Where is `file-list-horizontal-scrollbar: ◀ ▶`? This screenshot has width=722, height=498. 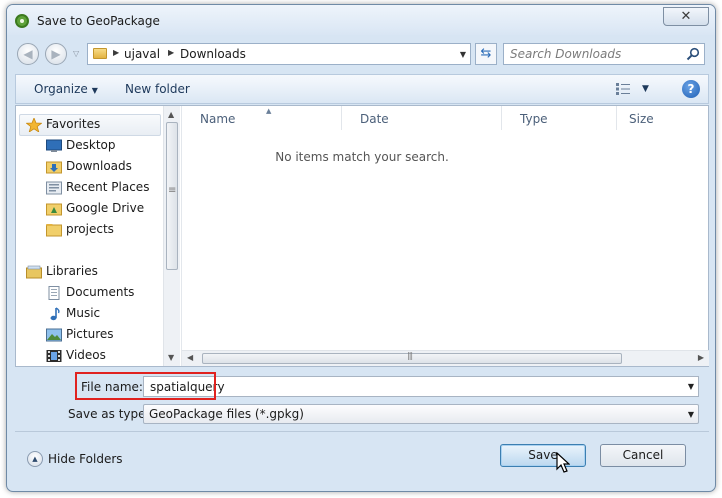
file-list-horizontal-scrollbar: ◀ ▶ is located at coordinates (445, 358).